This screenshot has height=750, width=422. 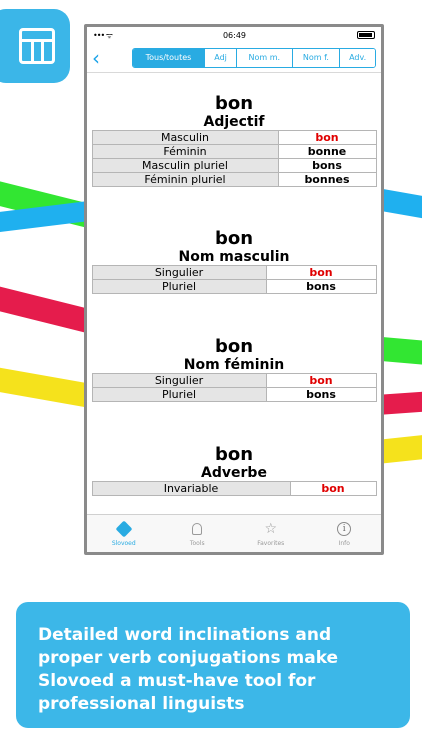 I want to click on slovoed-diamond-icon, so click(x=124, y=529).